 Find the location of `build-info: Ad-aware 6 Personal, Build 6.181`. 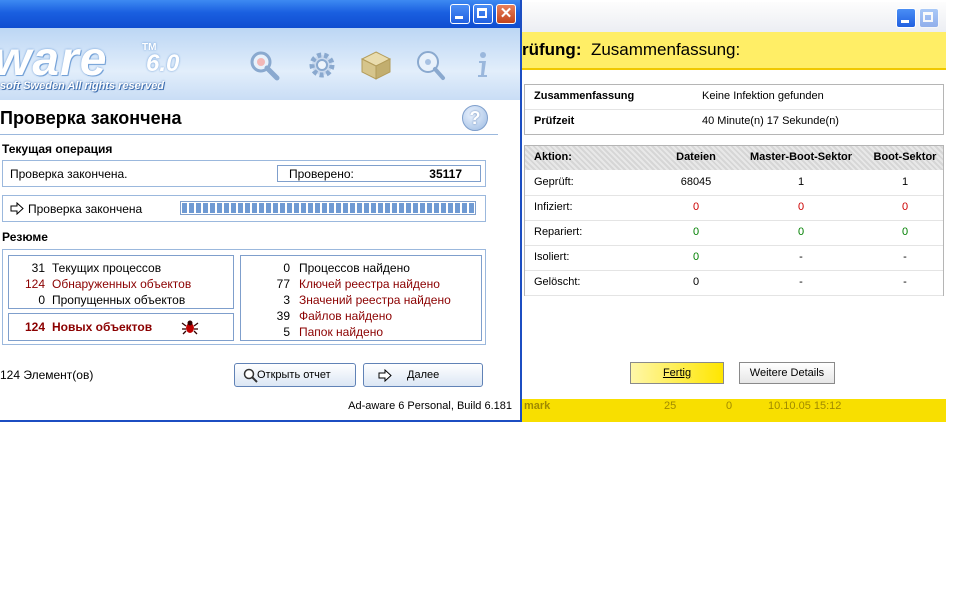

build-info: Ad-aware 6 Personal, Build 6.181 is located at coordinates (430, 406).